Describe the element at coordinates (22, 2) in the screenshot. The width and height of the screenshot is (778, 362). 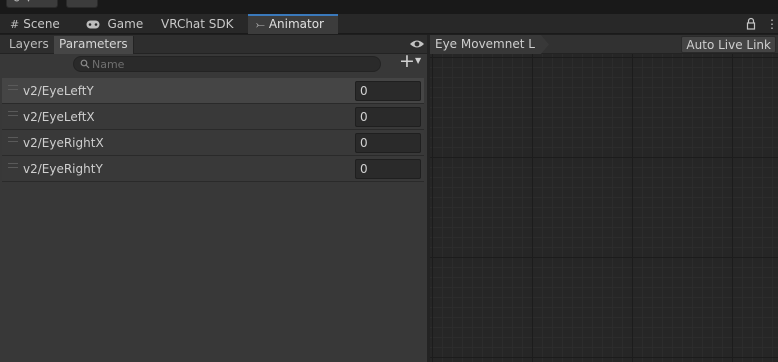
I see `refresh-icon: ⟳ ▾` at that location.